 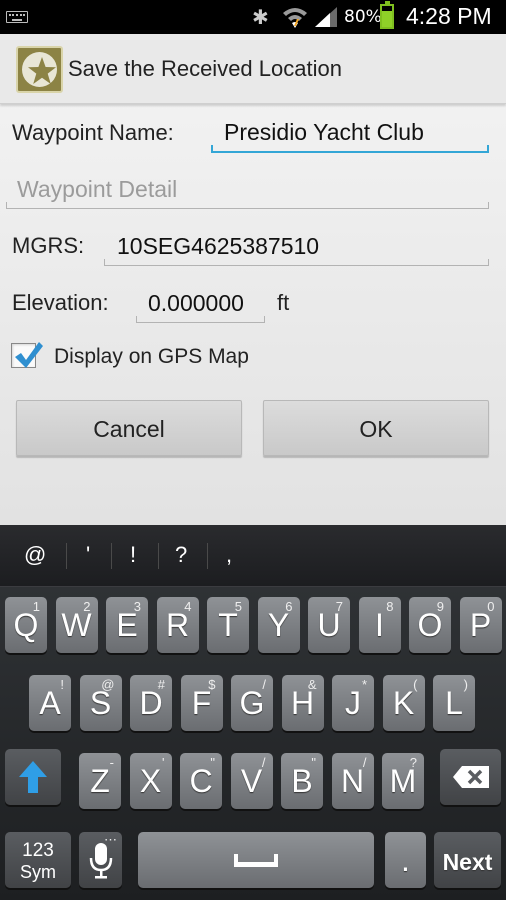 I want to click on key-g: / G, so click(x=252, y=703).